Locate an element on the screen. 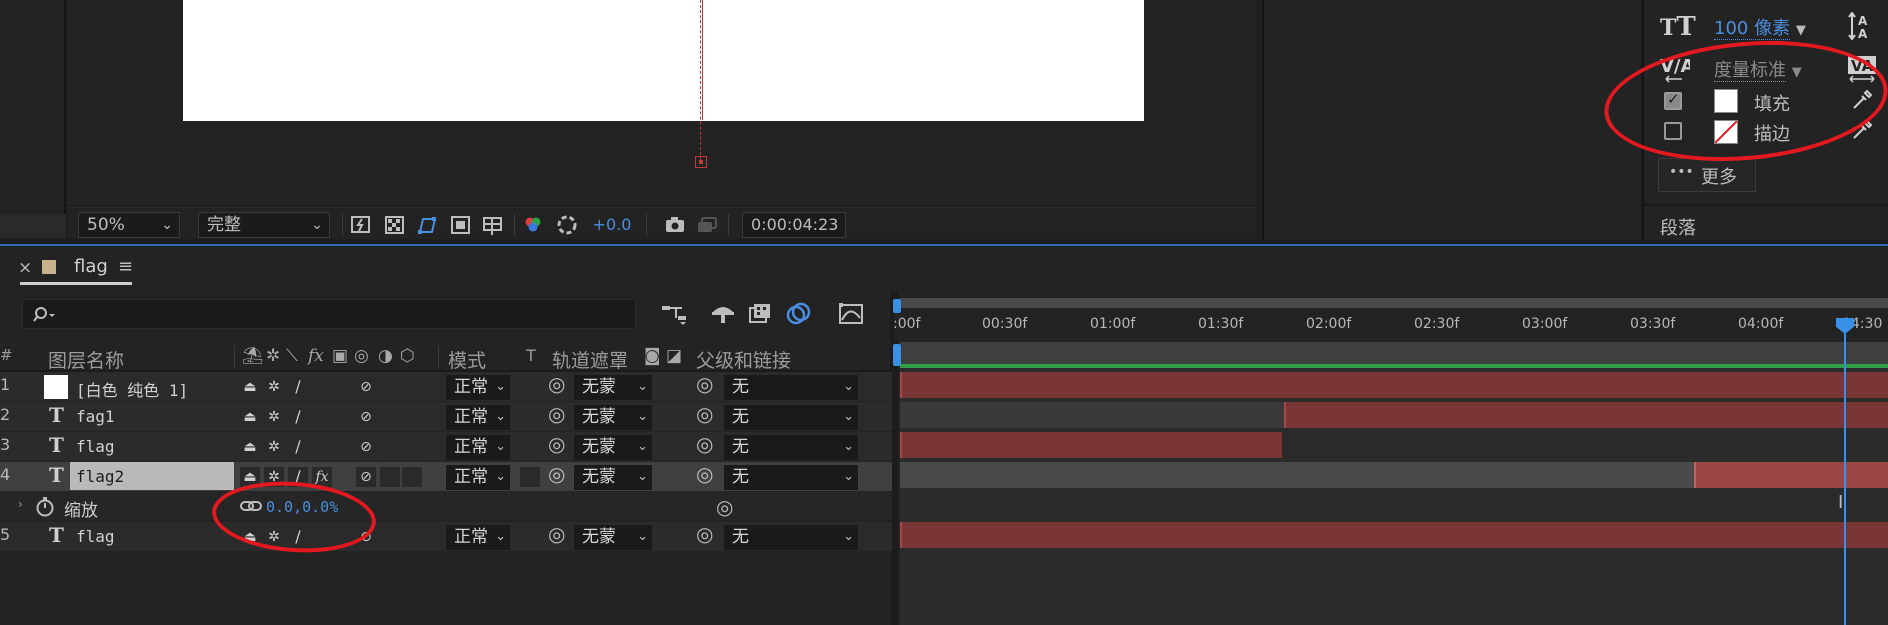 This screenshot has height=625, width=1888. quality-switch-icon: ⟍ is located at coordinates (292, 356).